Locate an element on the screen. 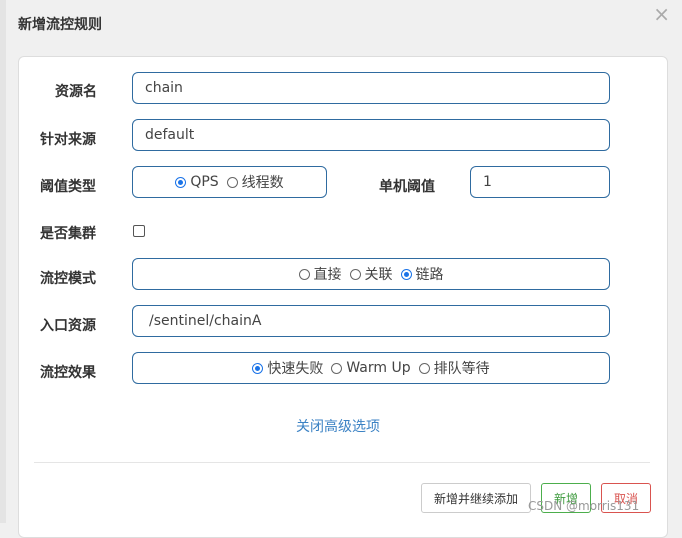 The image size is (682, 538). limit-app-field is located at coordinates (371, 135).